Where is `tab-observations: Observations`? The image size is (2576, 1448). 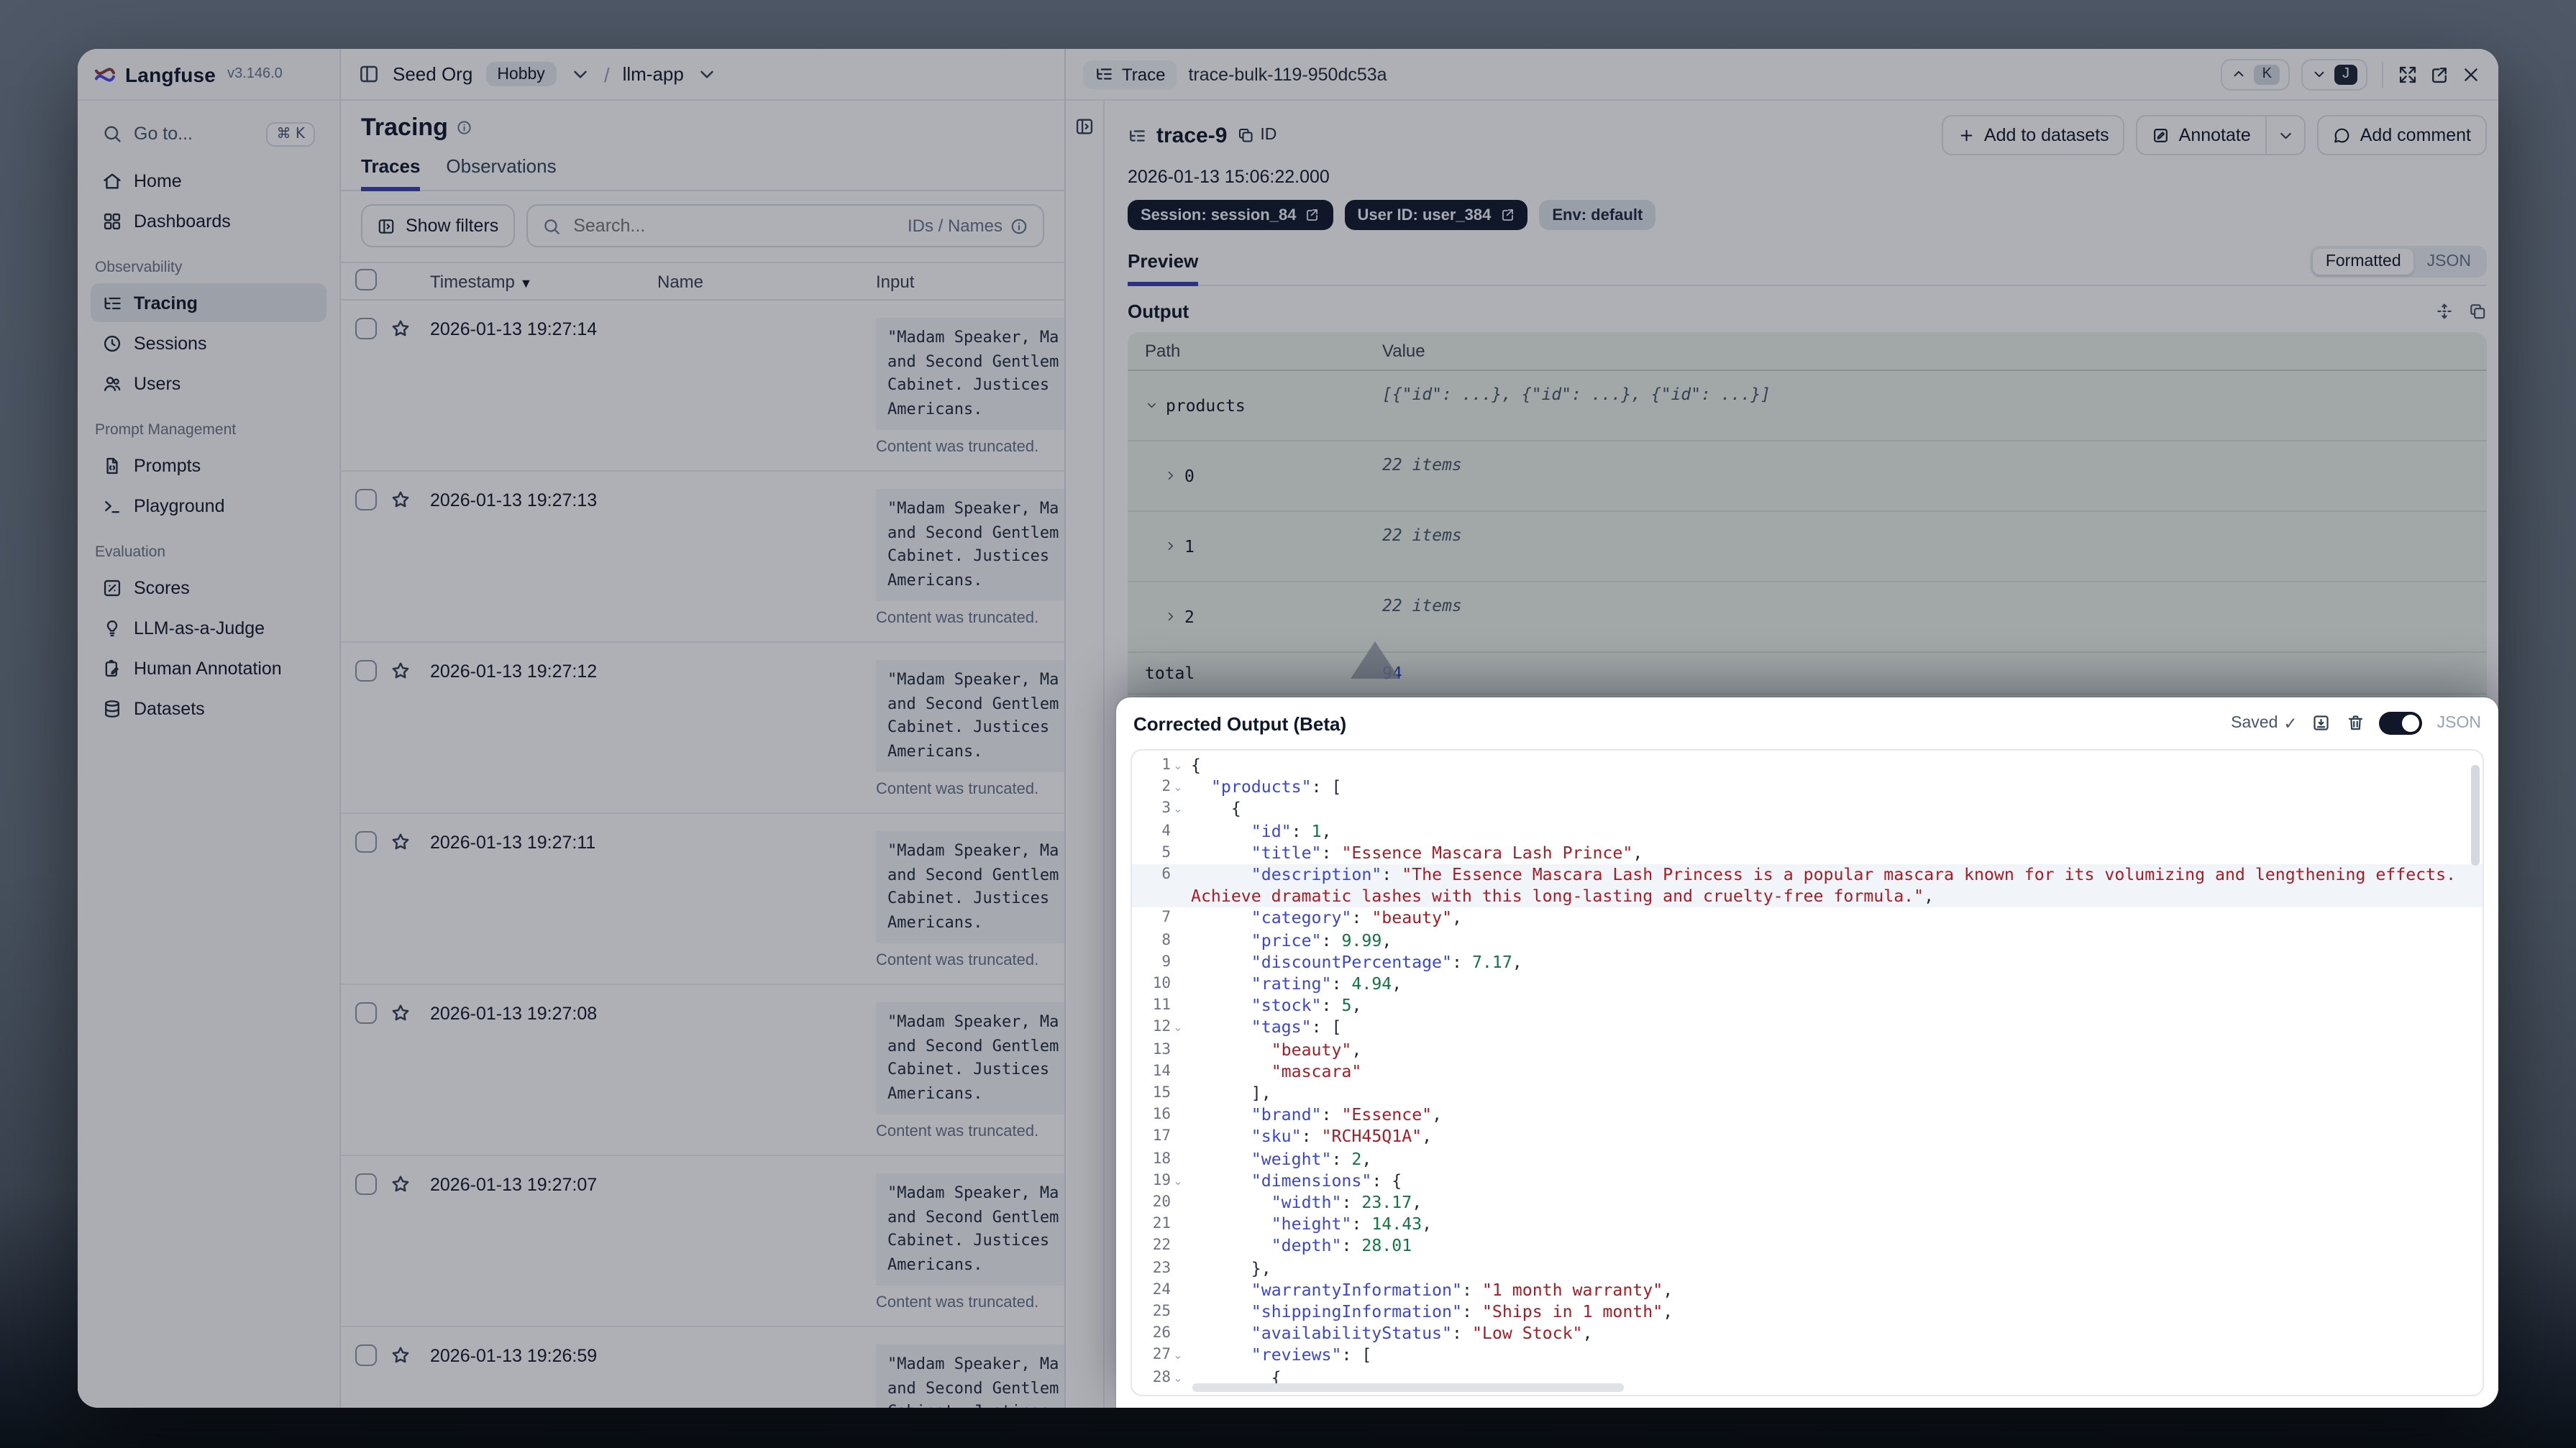
tab-observations: Observations is located at coordinates (501, 173).